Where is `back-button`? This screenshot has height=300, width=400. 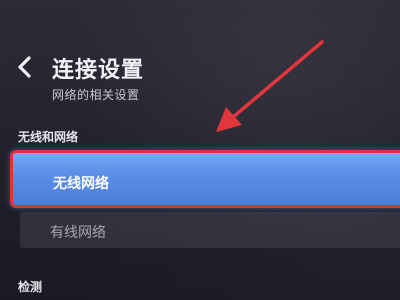 back-button is located at coordinates (25, 67).